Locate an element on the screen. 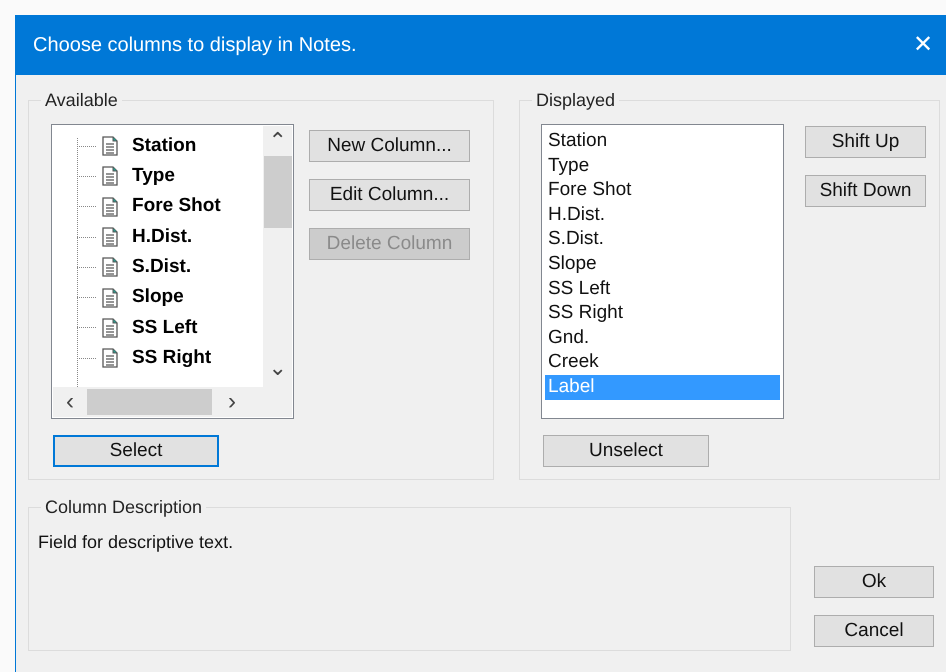 Image resolution: width=946 pixels, height=672 pixels. list-item: Station is located at coordinates (662, 141).